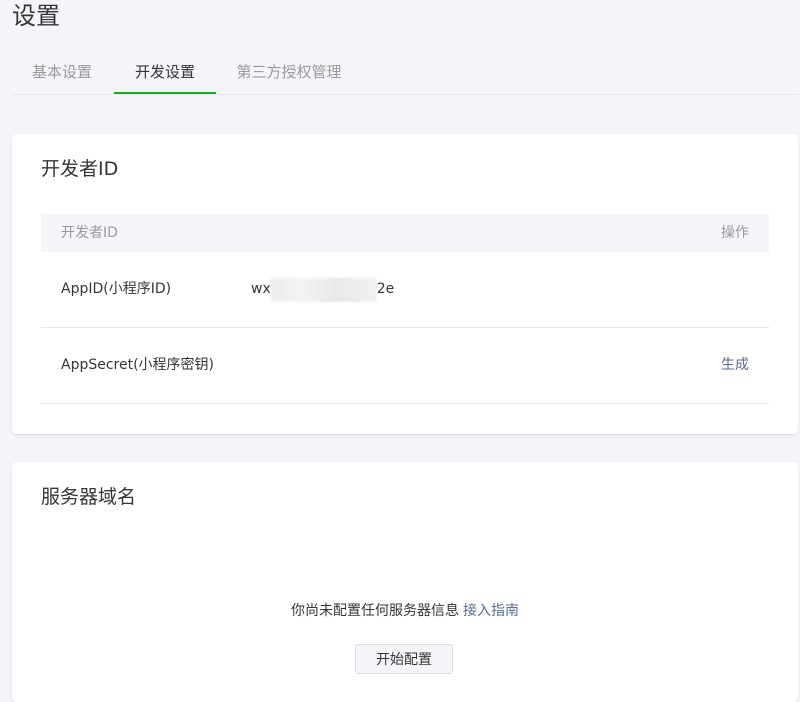 The image size is (800, 702). I want to click on tab-third-party-auth: 第三方授权管理, so click(289, 72).